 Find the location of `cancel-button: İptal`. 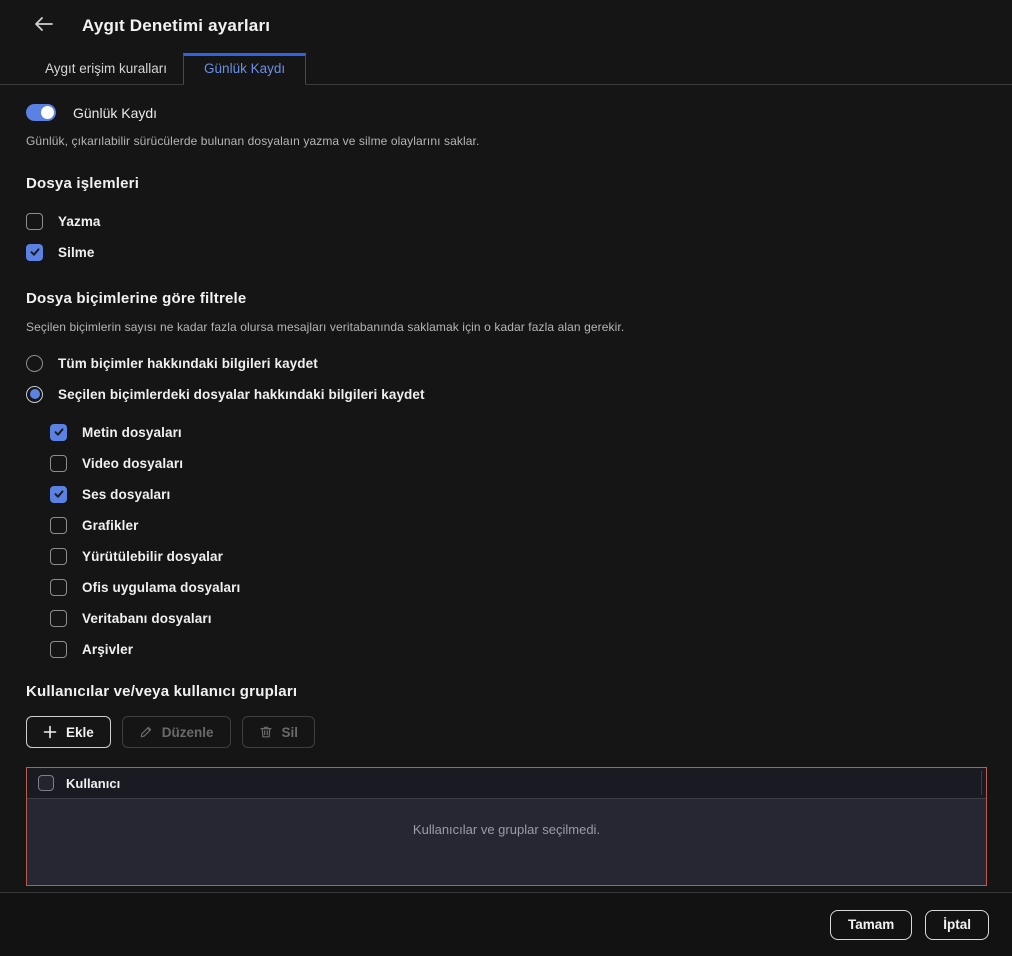

cancel-button: İptal is located at coordinates (957, 924).